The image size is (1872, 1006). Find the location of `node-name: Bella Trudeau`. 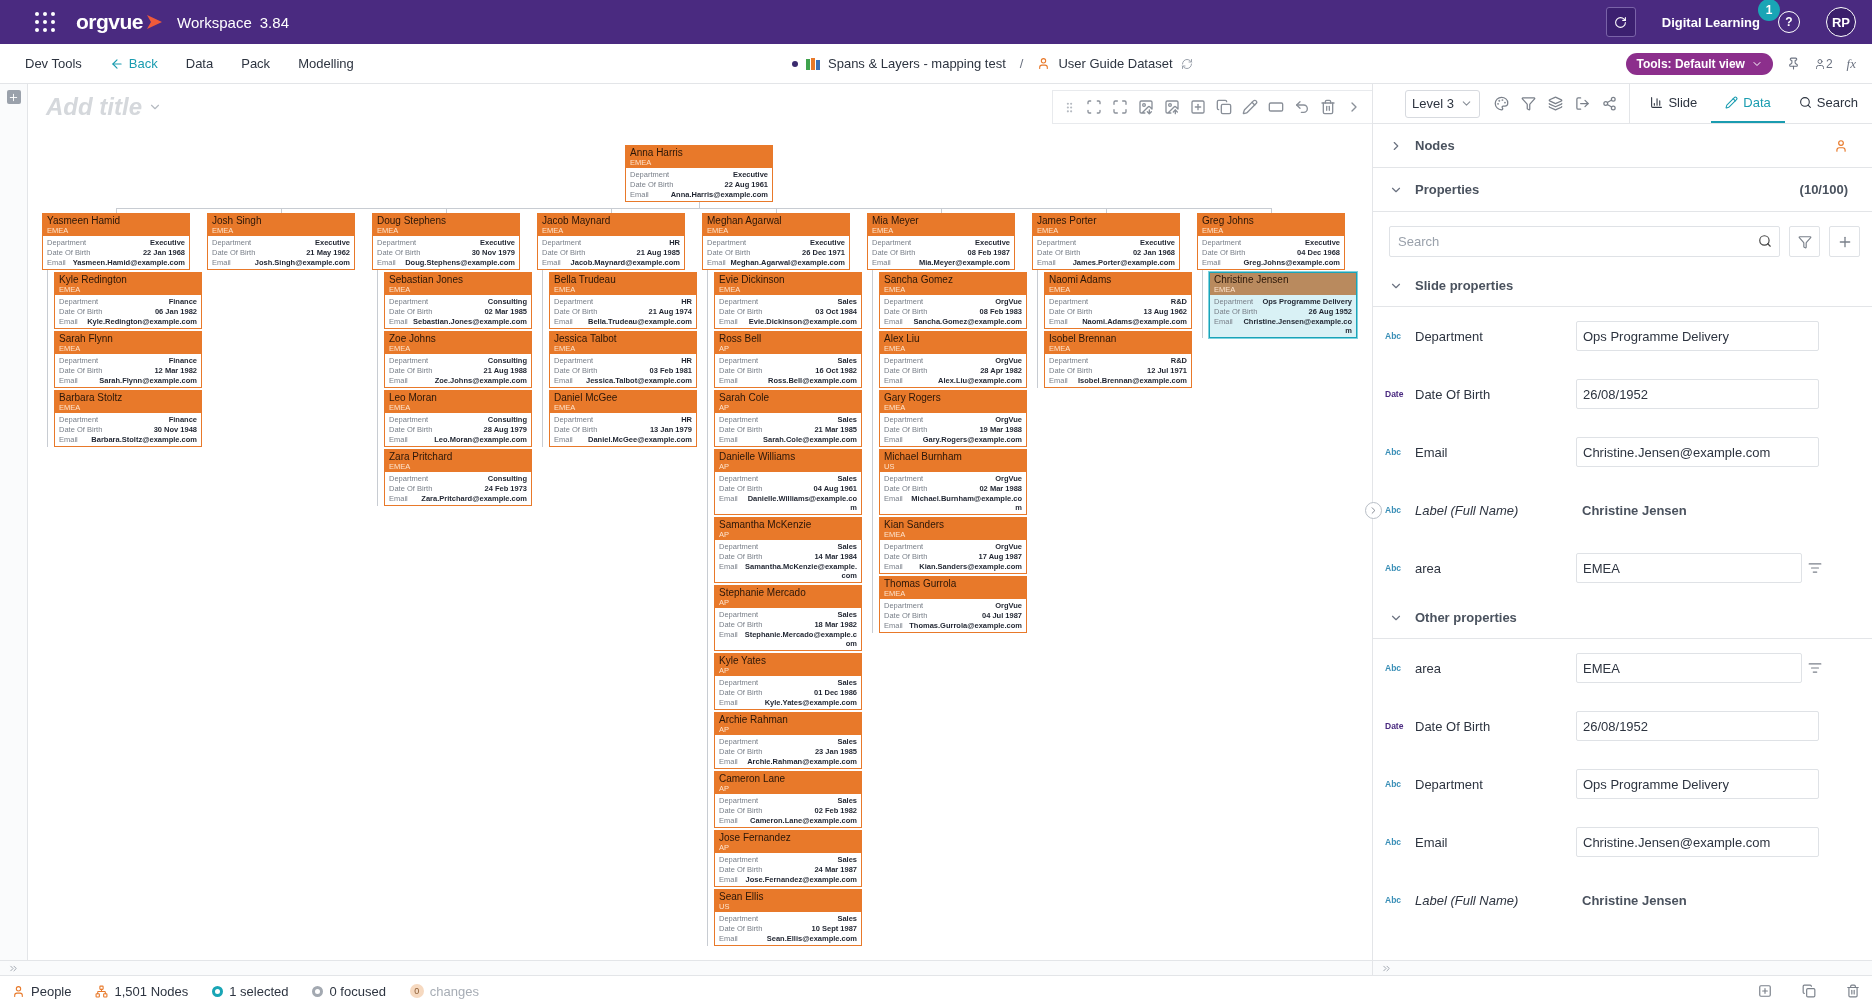

node-name: Bella Trudeau is located at coordinates (585, 279).